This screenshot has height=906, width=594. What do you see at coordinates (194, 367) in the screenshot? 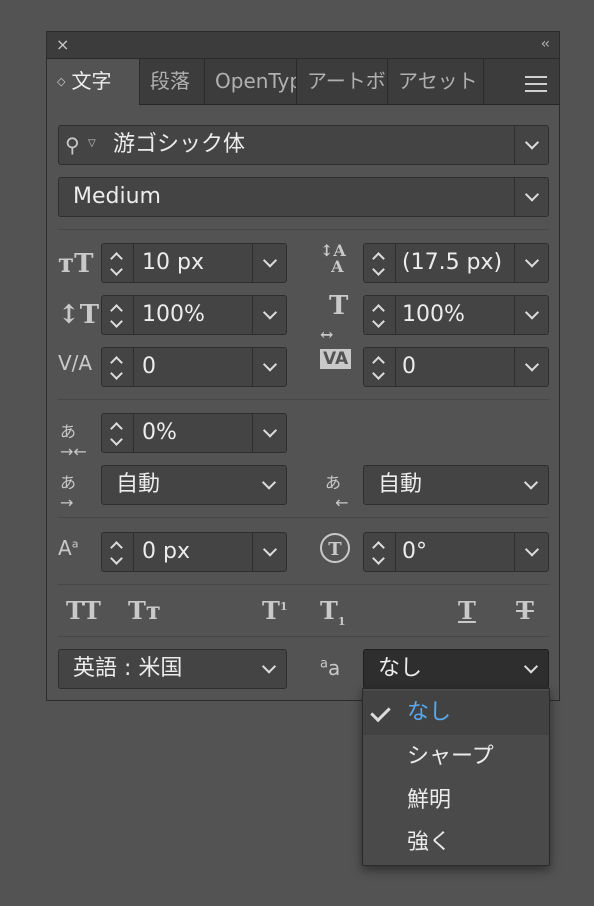
I see `kerning-stepper: 0` at bounding box center [194, 367].